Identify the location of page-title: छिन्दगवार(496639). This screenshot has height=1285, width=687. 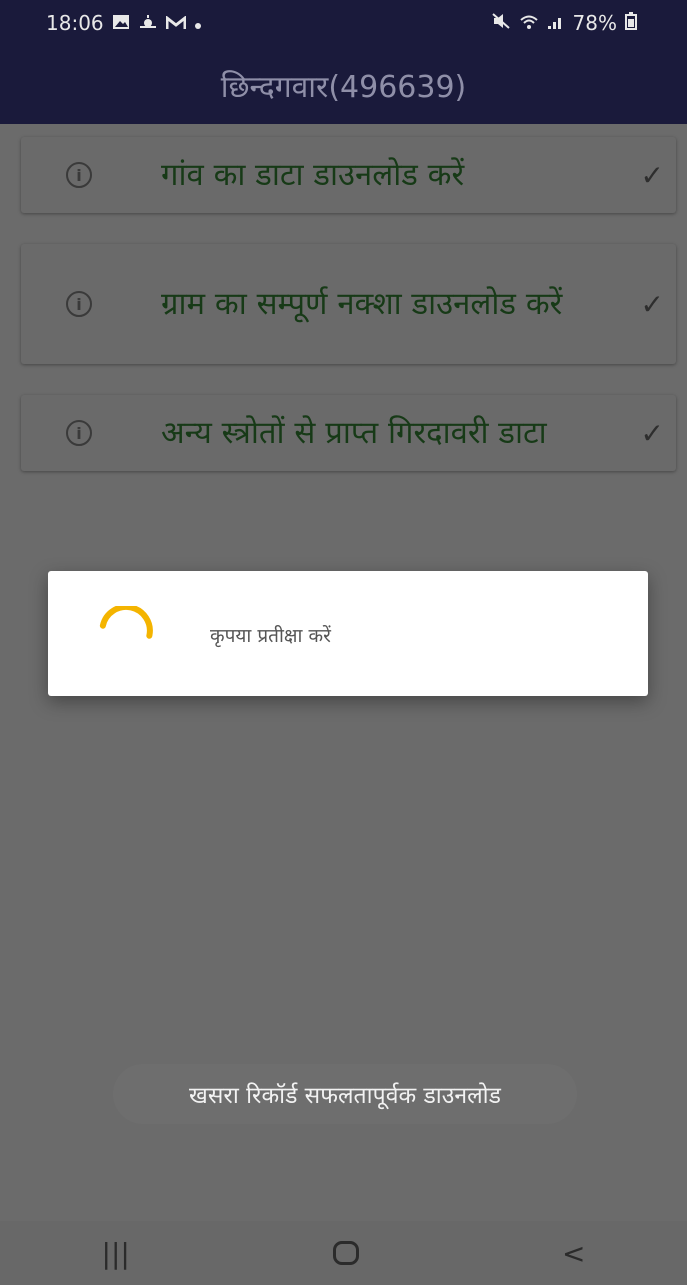
(343, 87).